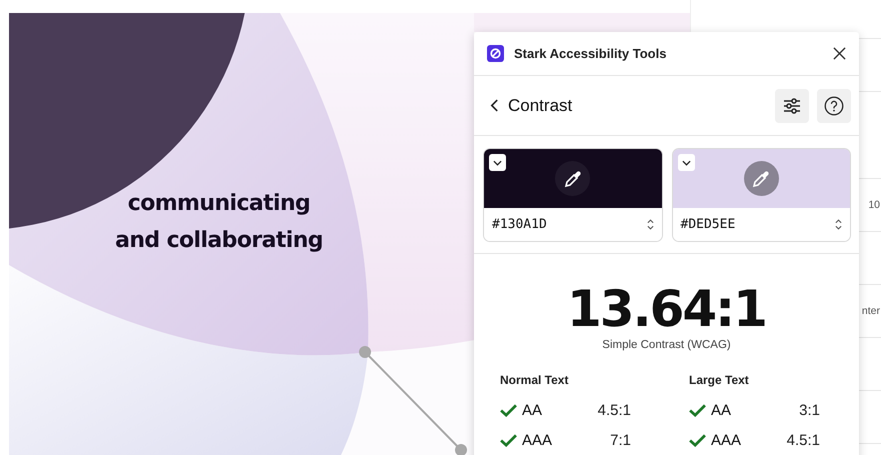 The image size is (881, 455). I want to click on property-value: 10, so click(874, 205).